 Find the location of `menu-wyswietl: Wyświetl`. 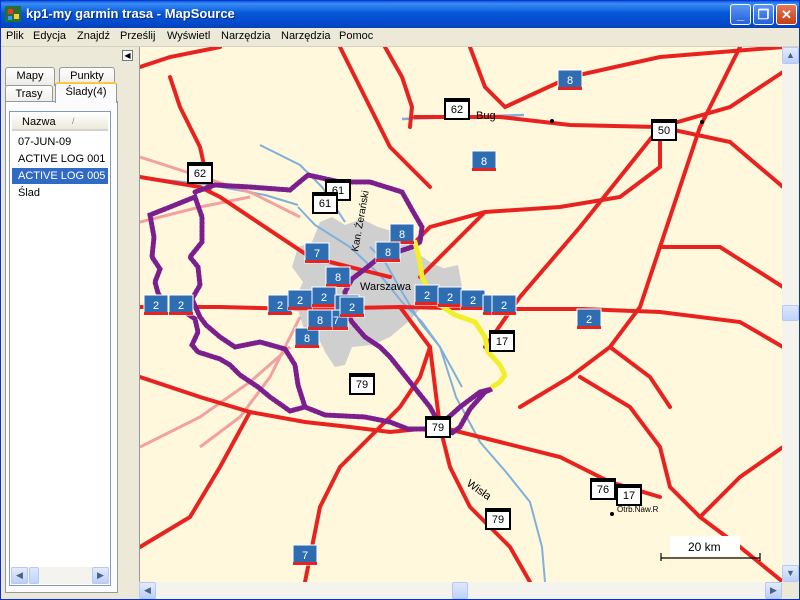

menu-wyswietl: Wyświetl is located at coordinates (188, 36).